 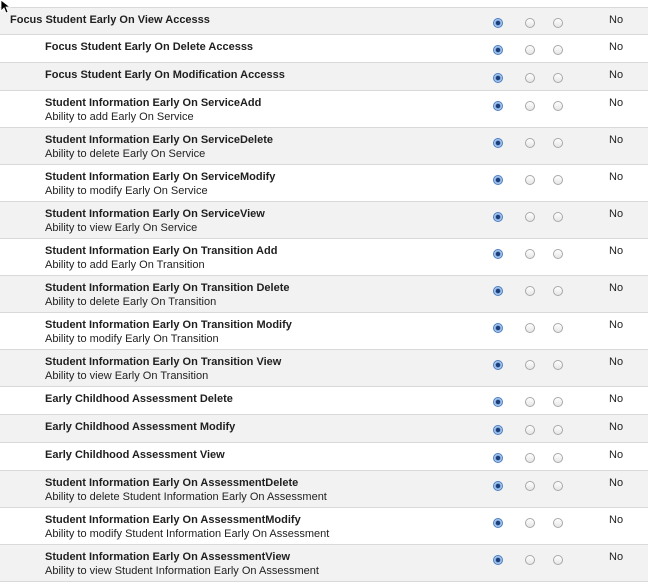 What do you see at coordinates (324, 21) in the screenshot?
I see `permission-row: Focus Student Early On View Accesss No` at bounding box center [324, 21].